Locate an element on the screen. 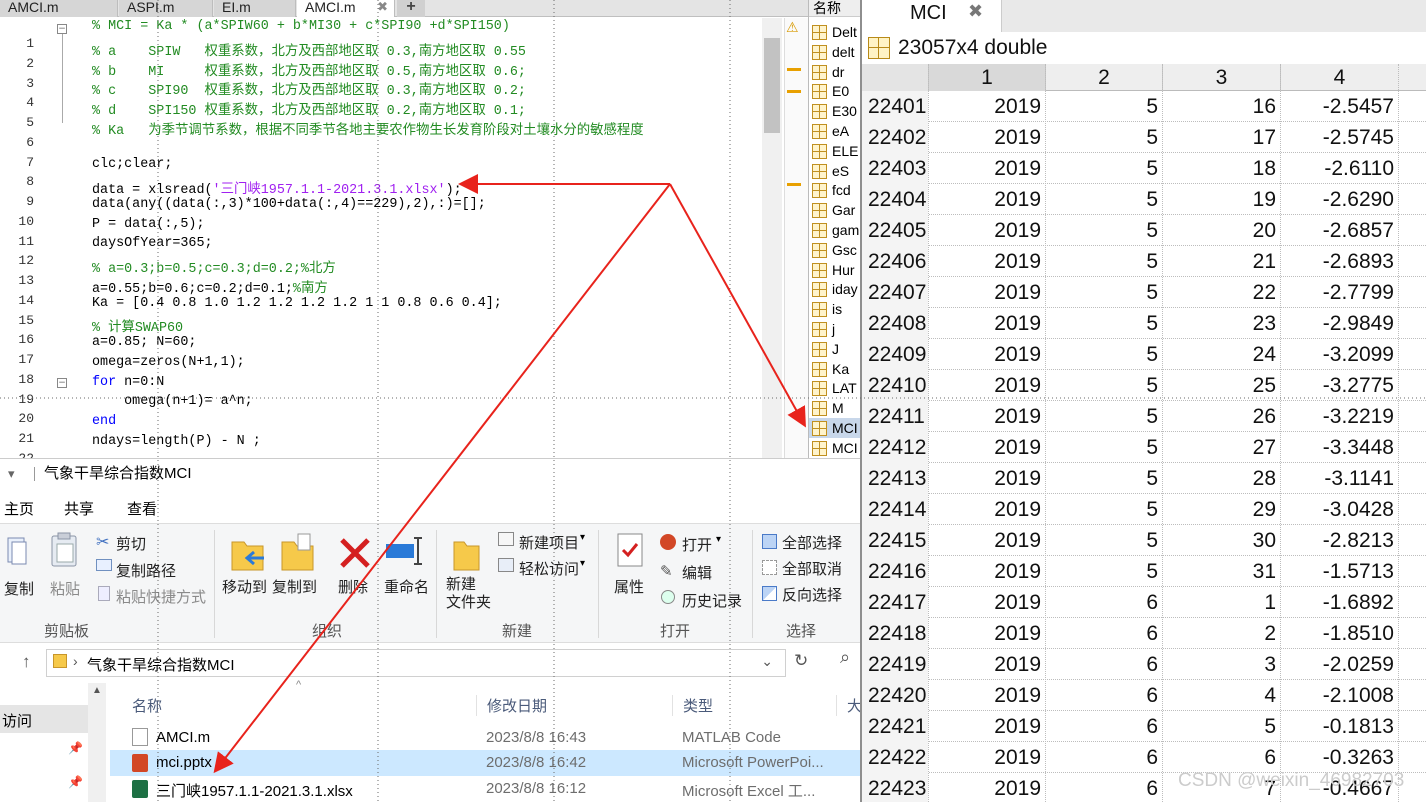  quick-access-toolbar-icon: ▾ is located at coordinates (11, 474).